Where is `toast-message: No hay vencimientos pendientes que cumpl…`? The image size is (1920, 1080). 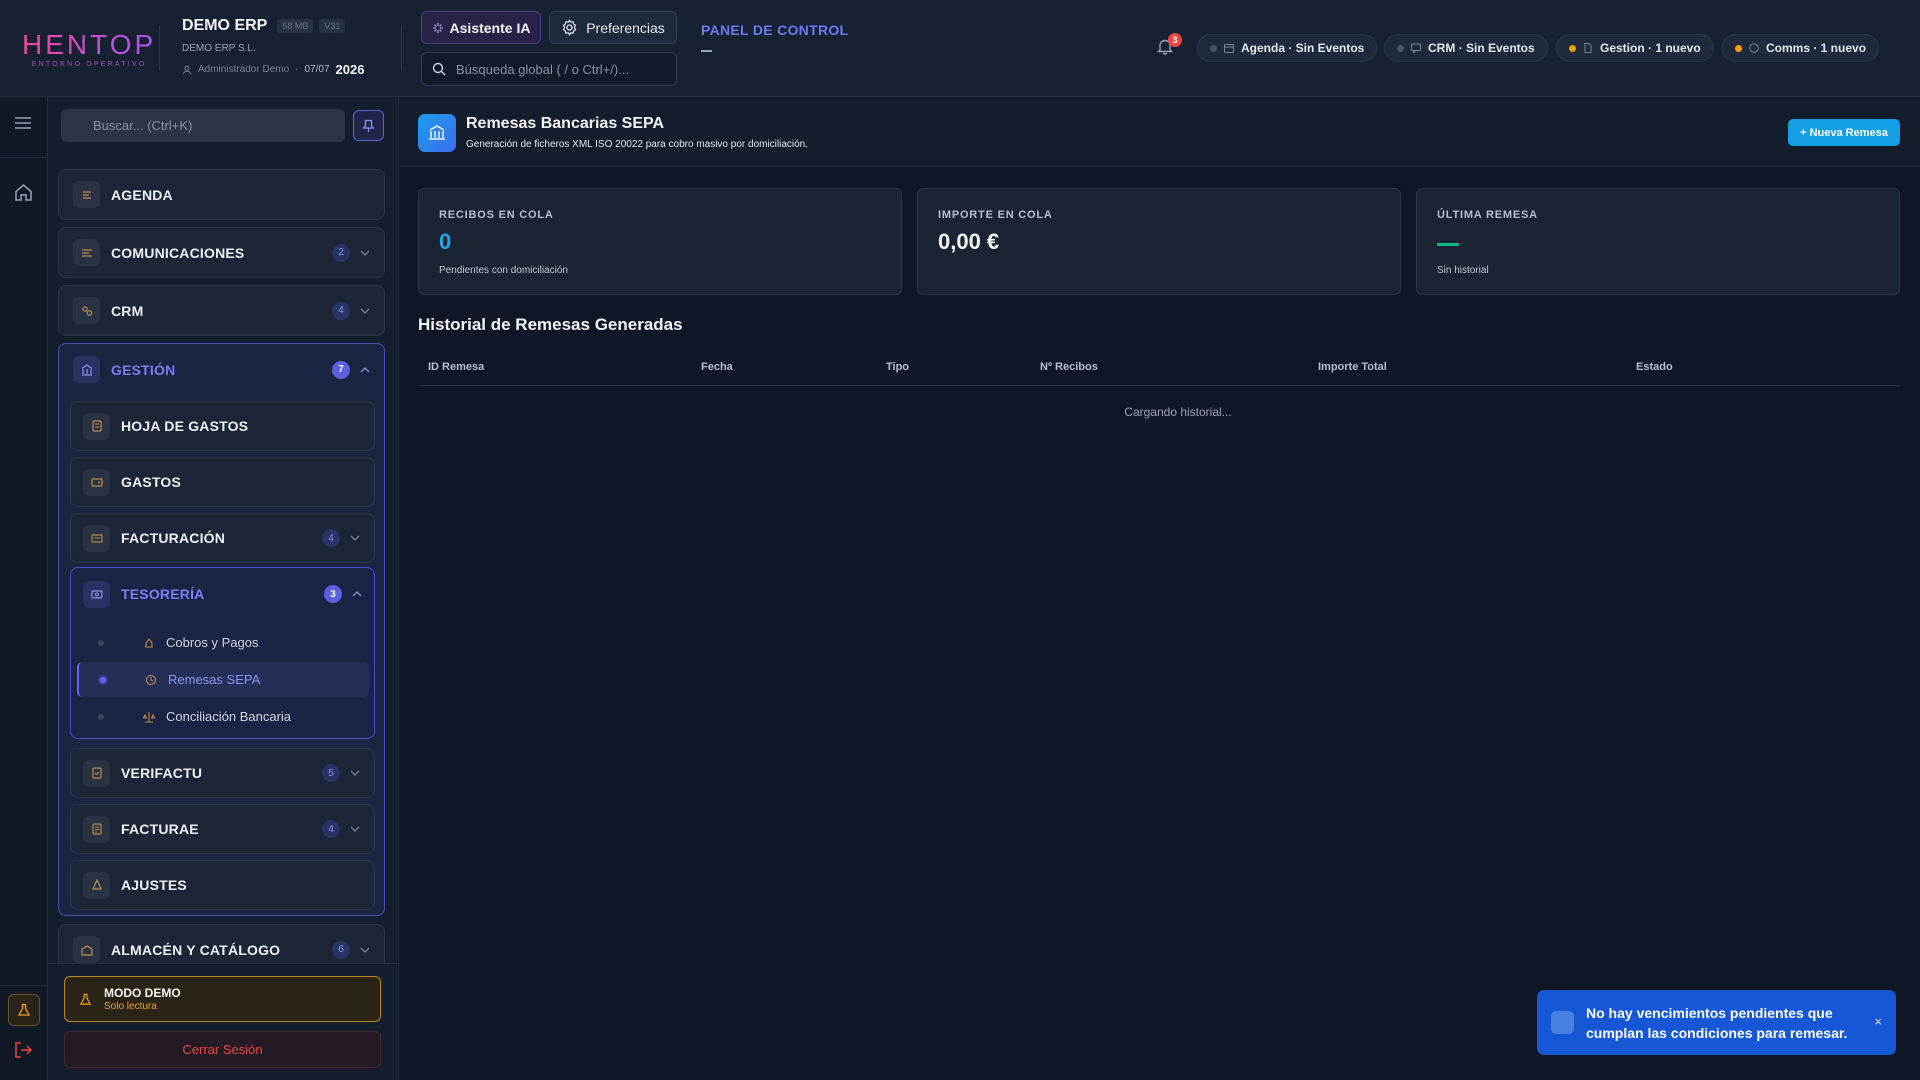
toast-message: No hay vencimientos pendientes que cumpl… is located at coordinates (1717, 1022).